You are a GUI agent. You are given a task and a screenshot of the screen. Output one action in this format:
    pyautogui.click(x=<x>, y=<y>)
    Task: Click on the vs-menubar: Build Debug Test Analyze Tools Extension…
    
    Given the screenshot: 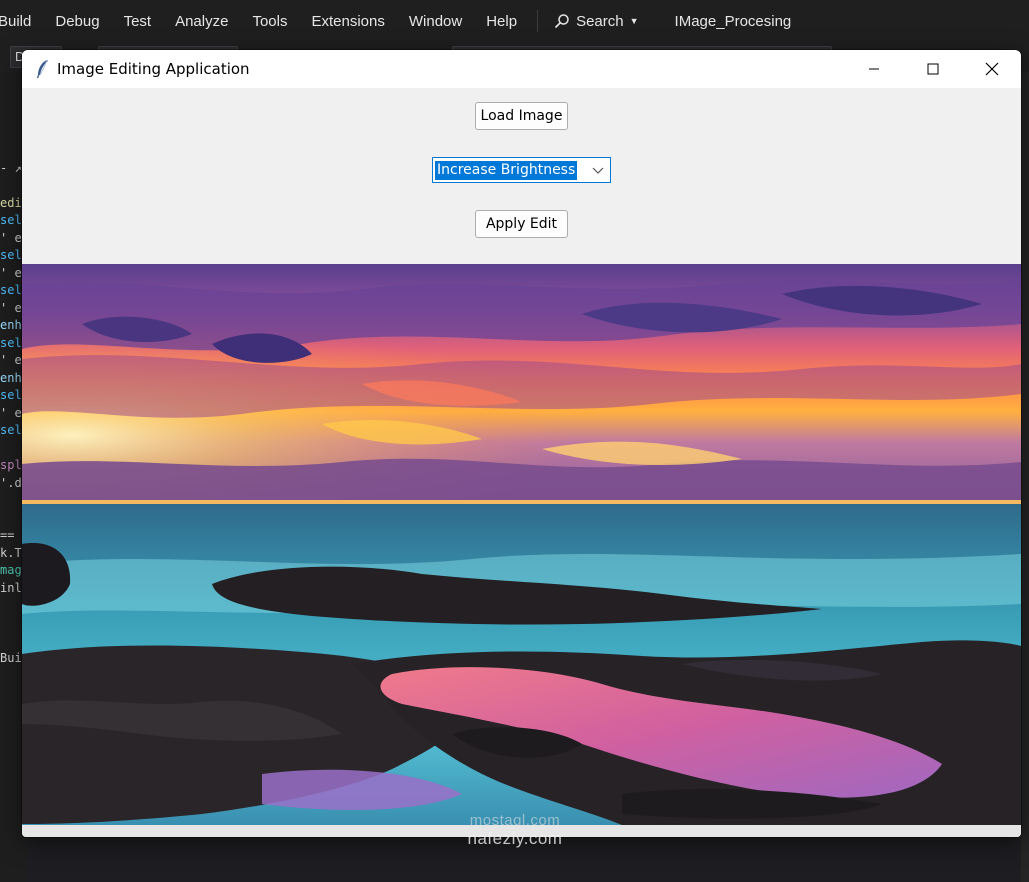 What is the action you would take?
    pyautogui.click(x=514, y=21)
    